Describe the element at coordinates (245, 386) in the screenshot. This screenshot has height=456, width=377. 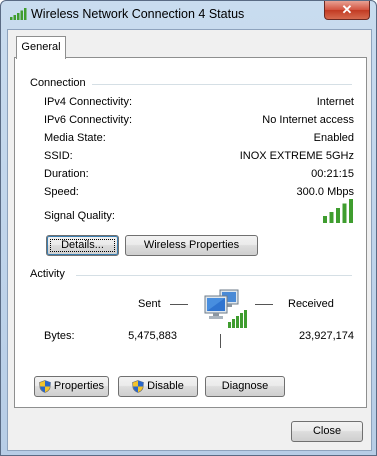
I see `diagnose-button: Diagnose` at that location.